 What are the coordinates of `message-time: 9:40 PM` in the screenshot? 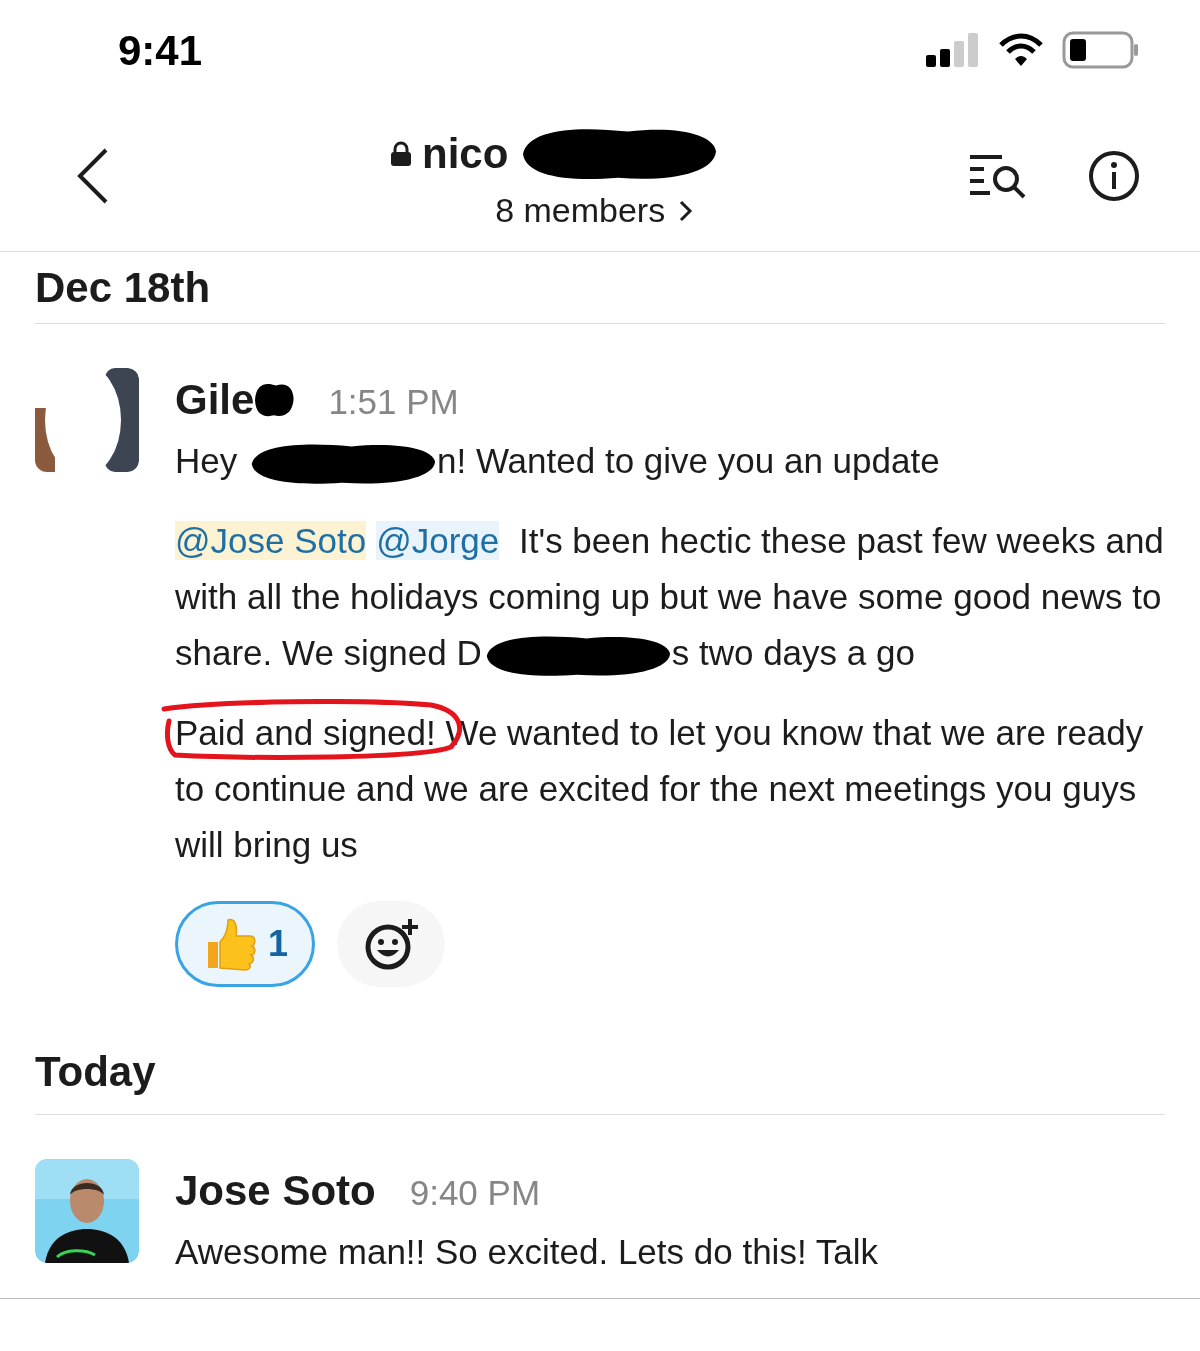 It's located at (475, 1193).